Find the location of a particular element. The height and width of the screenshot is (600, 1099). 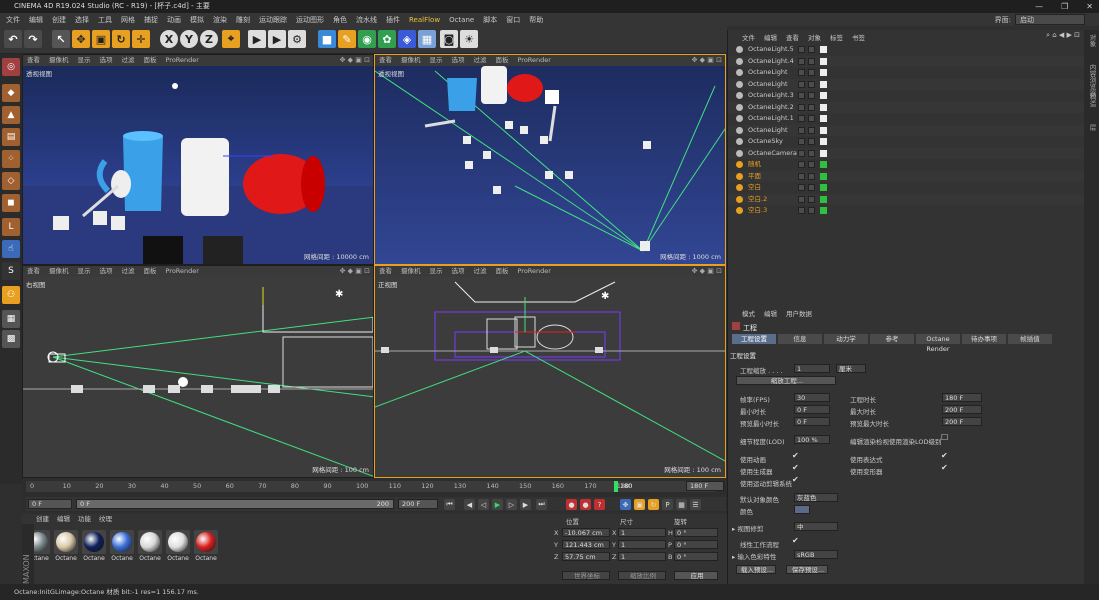

coordinate-system-icon: ⌖ is located at coordinates (231, 39).